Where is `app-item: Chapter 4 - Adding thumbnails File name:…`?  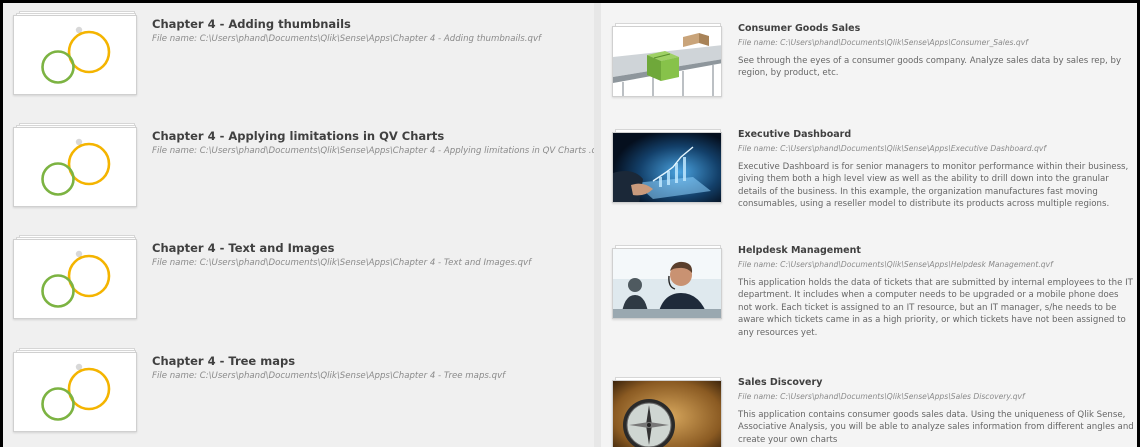
app-item: Chapter 4 - Adding thumbnails File name:… is located at coordinates (298, 58).